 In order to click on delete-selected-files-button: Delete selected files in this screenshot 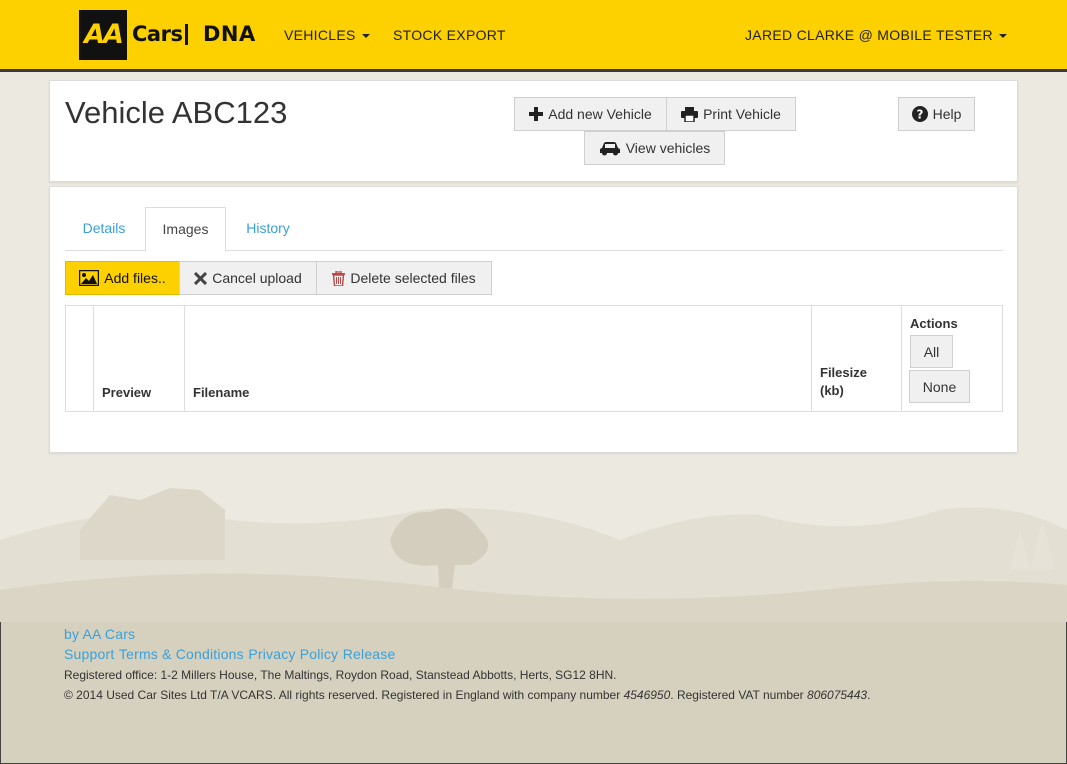, I will do `click(404, 278)`.